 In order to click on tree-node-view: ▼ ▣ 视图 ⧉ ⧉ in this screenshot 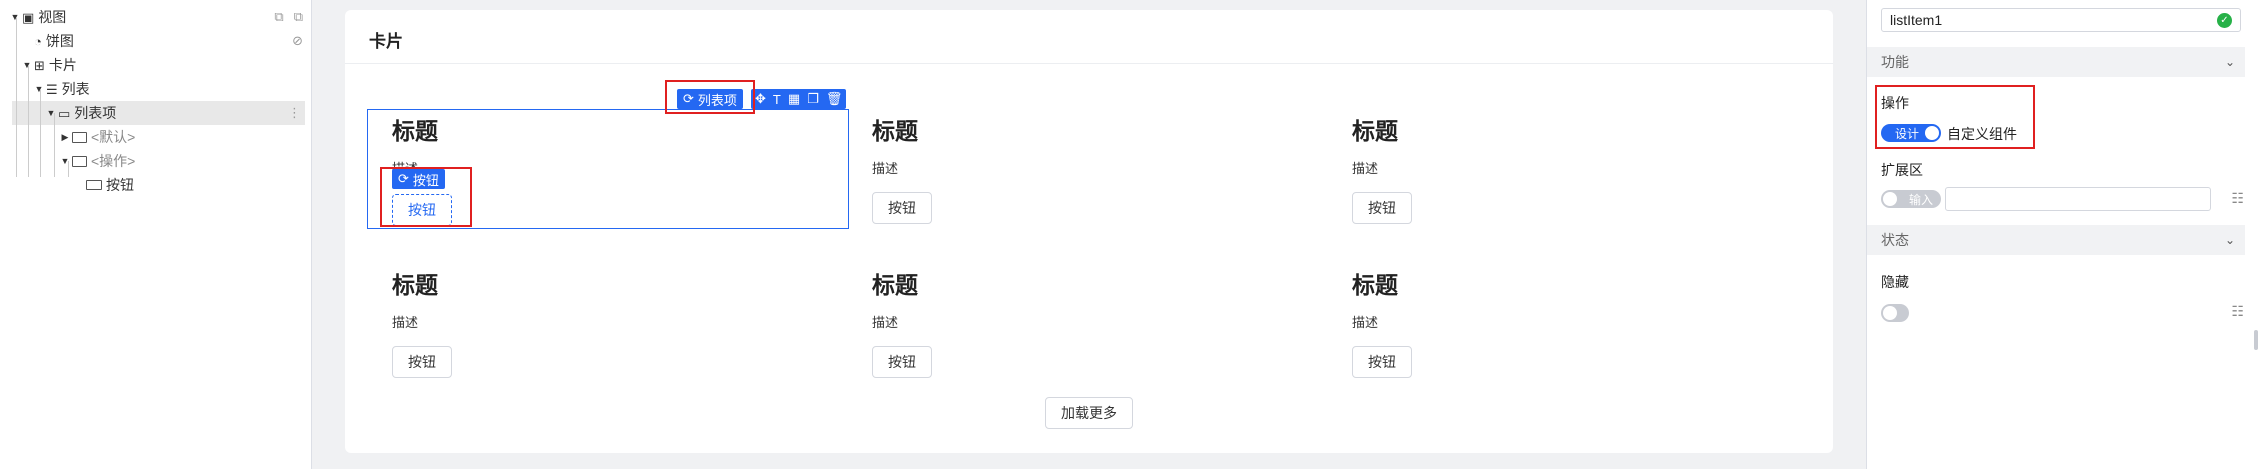, I will do `click(155, 17)`.